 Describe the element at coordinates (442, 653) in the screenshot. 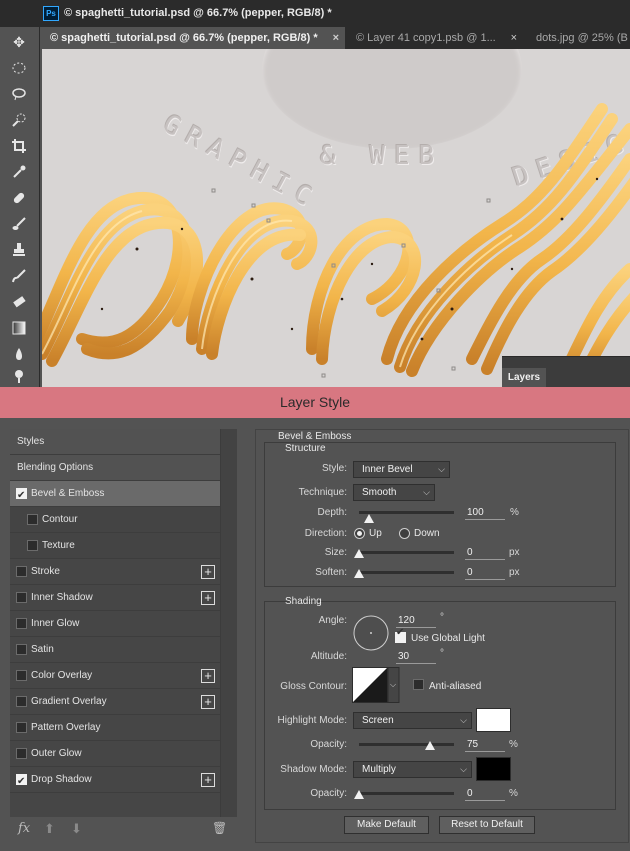

I see `altitude-unit: °` at that location.